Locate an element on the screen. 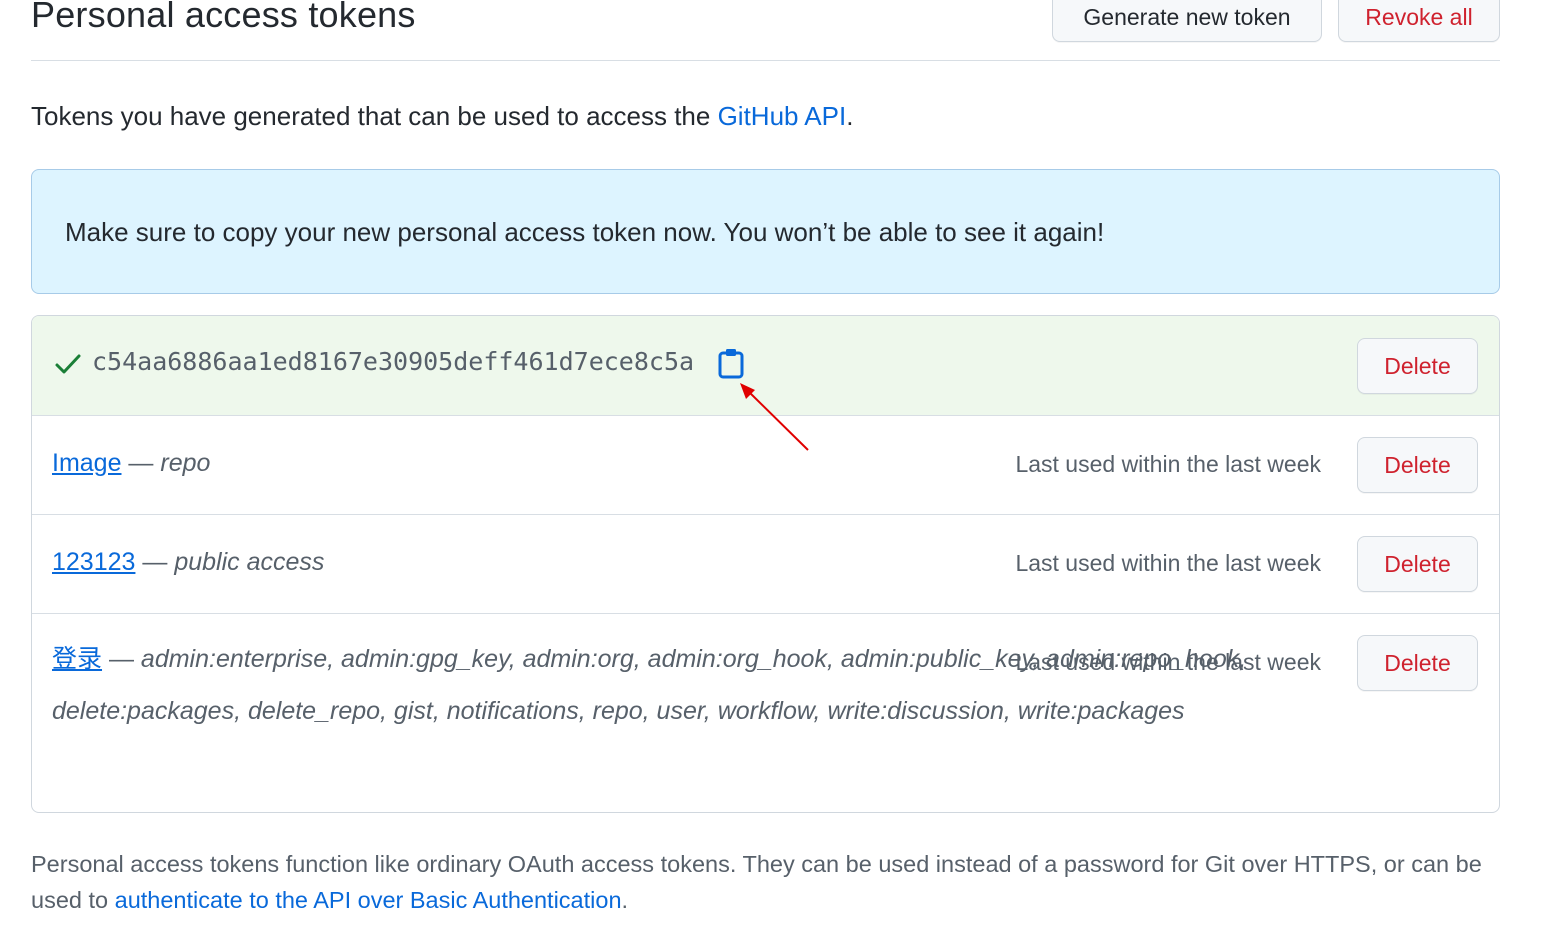 The height and width of the screenshot is (942, 1551). page-title: Personal access tokens is located at coordinates (223, 17).